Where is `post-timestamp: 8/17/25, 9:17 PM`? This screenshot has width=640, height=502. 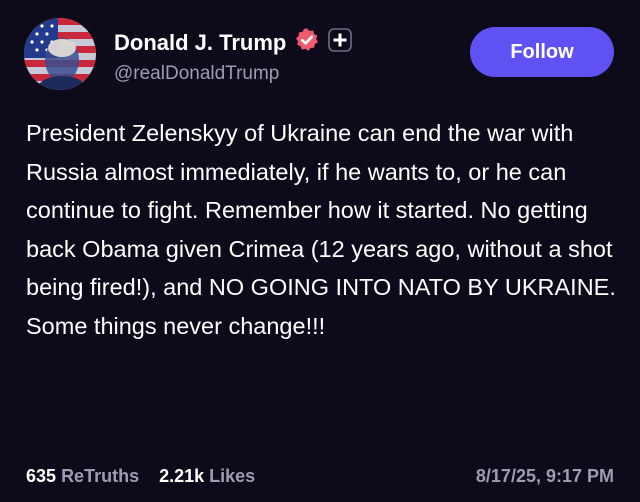 post-timestamp: 8/17/25, 9:17 PM is located at coordinates (545, 476).